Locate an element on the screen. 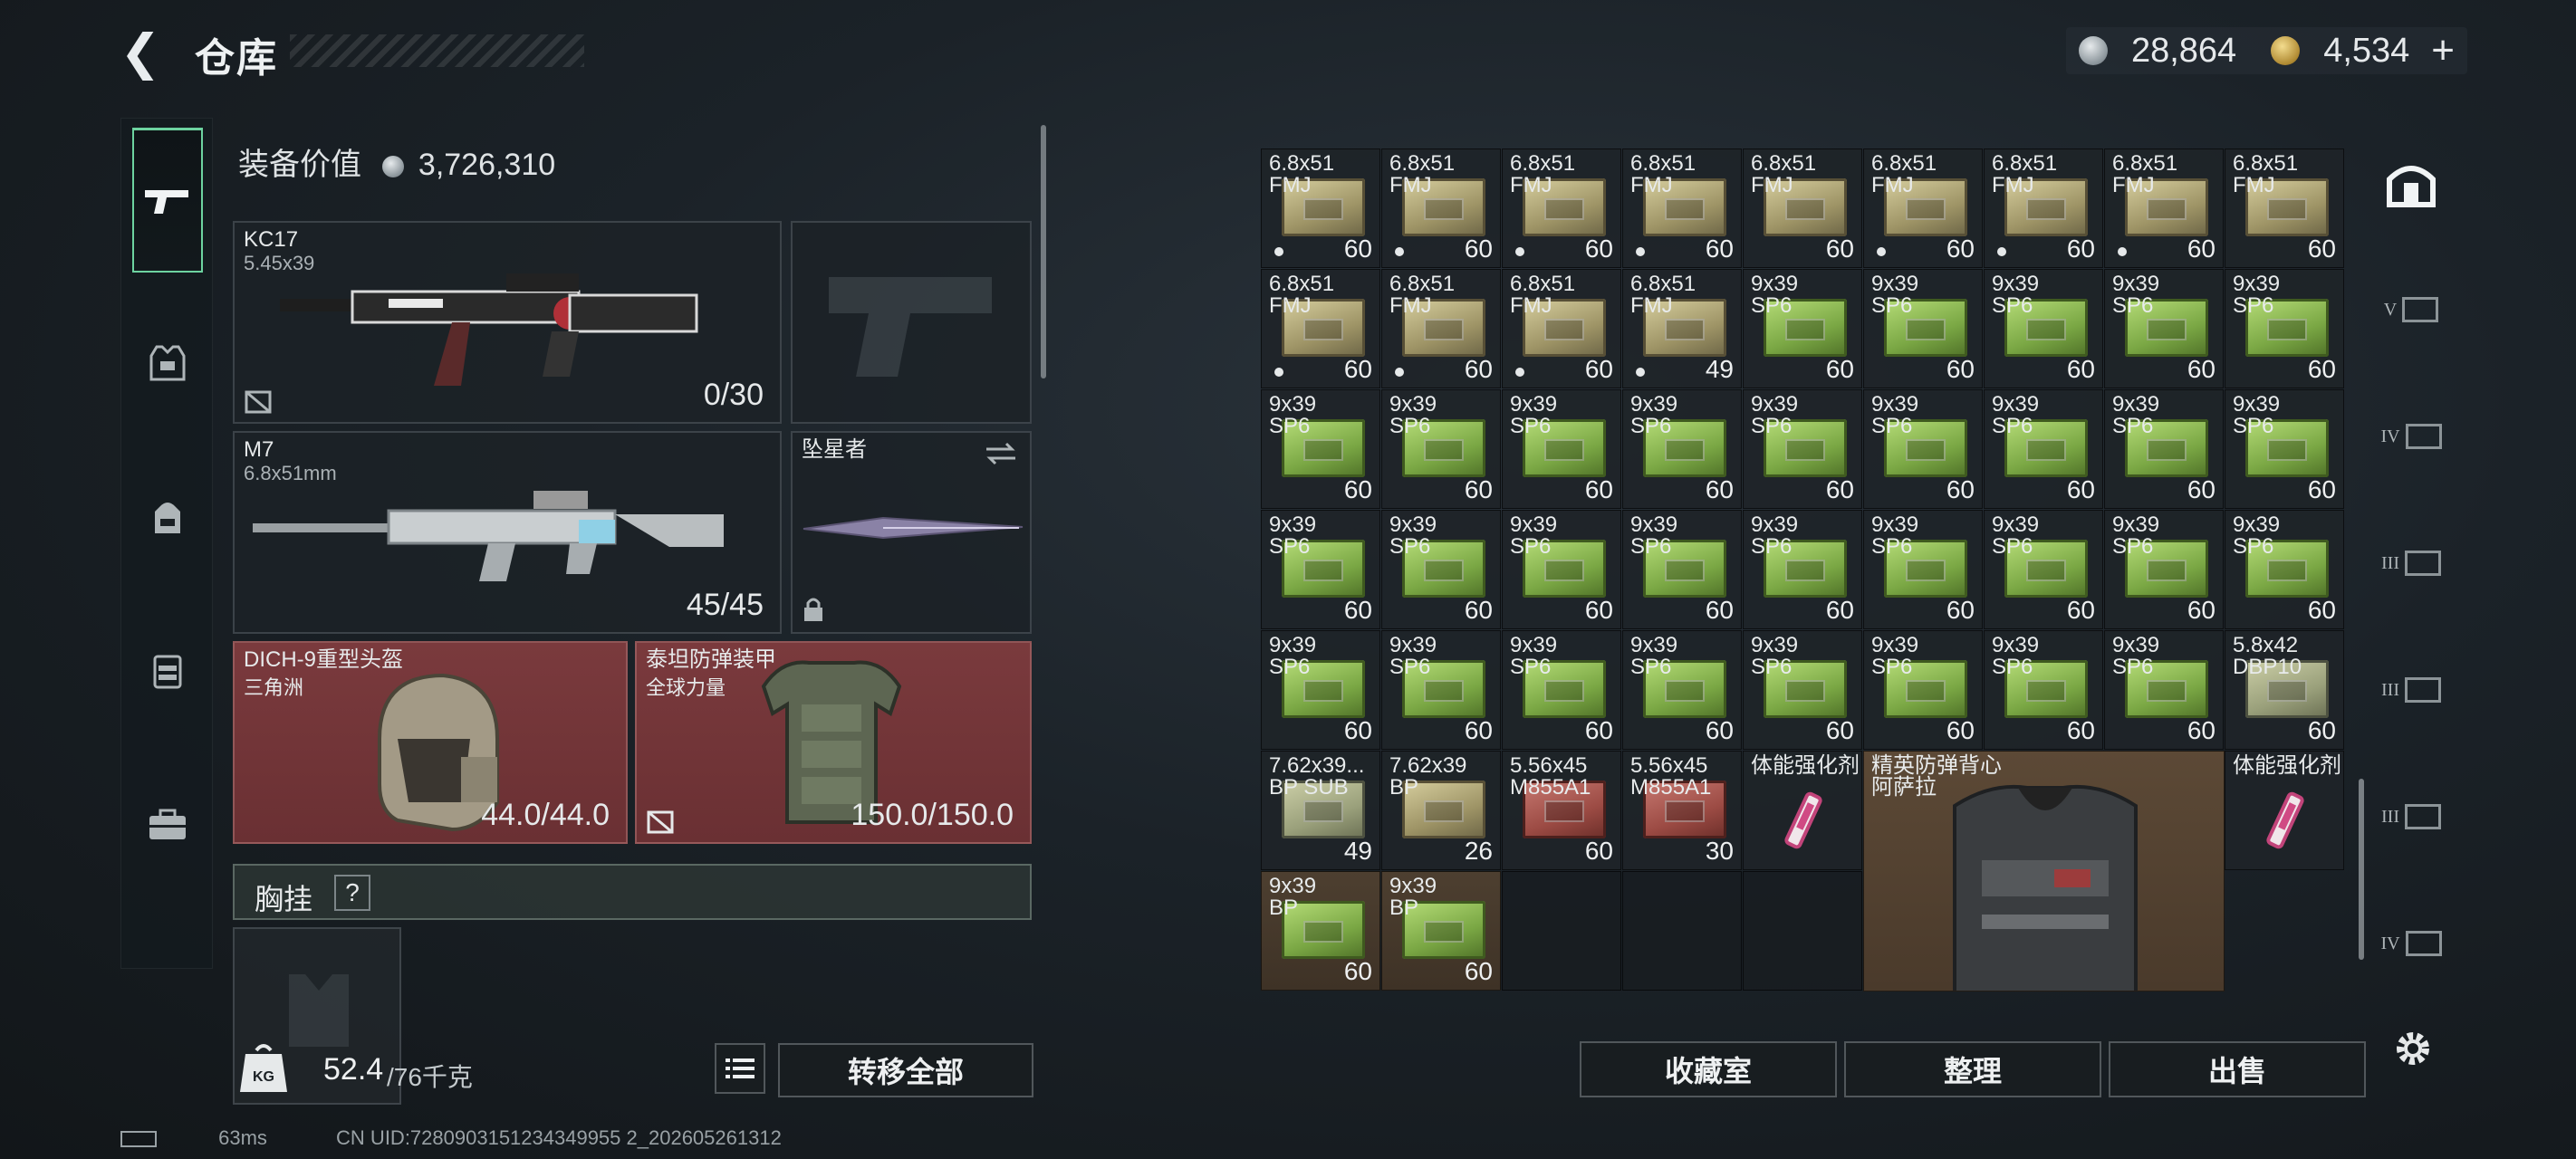 Image resolution: width=2576 pixels, height=1159 pixels. page-title: 仓库 is located at coordinates (236, 59).